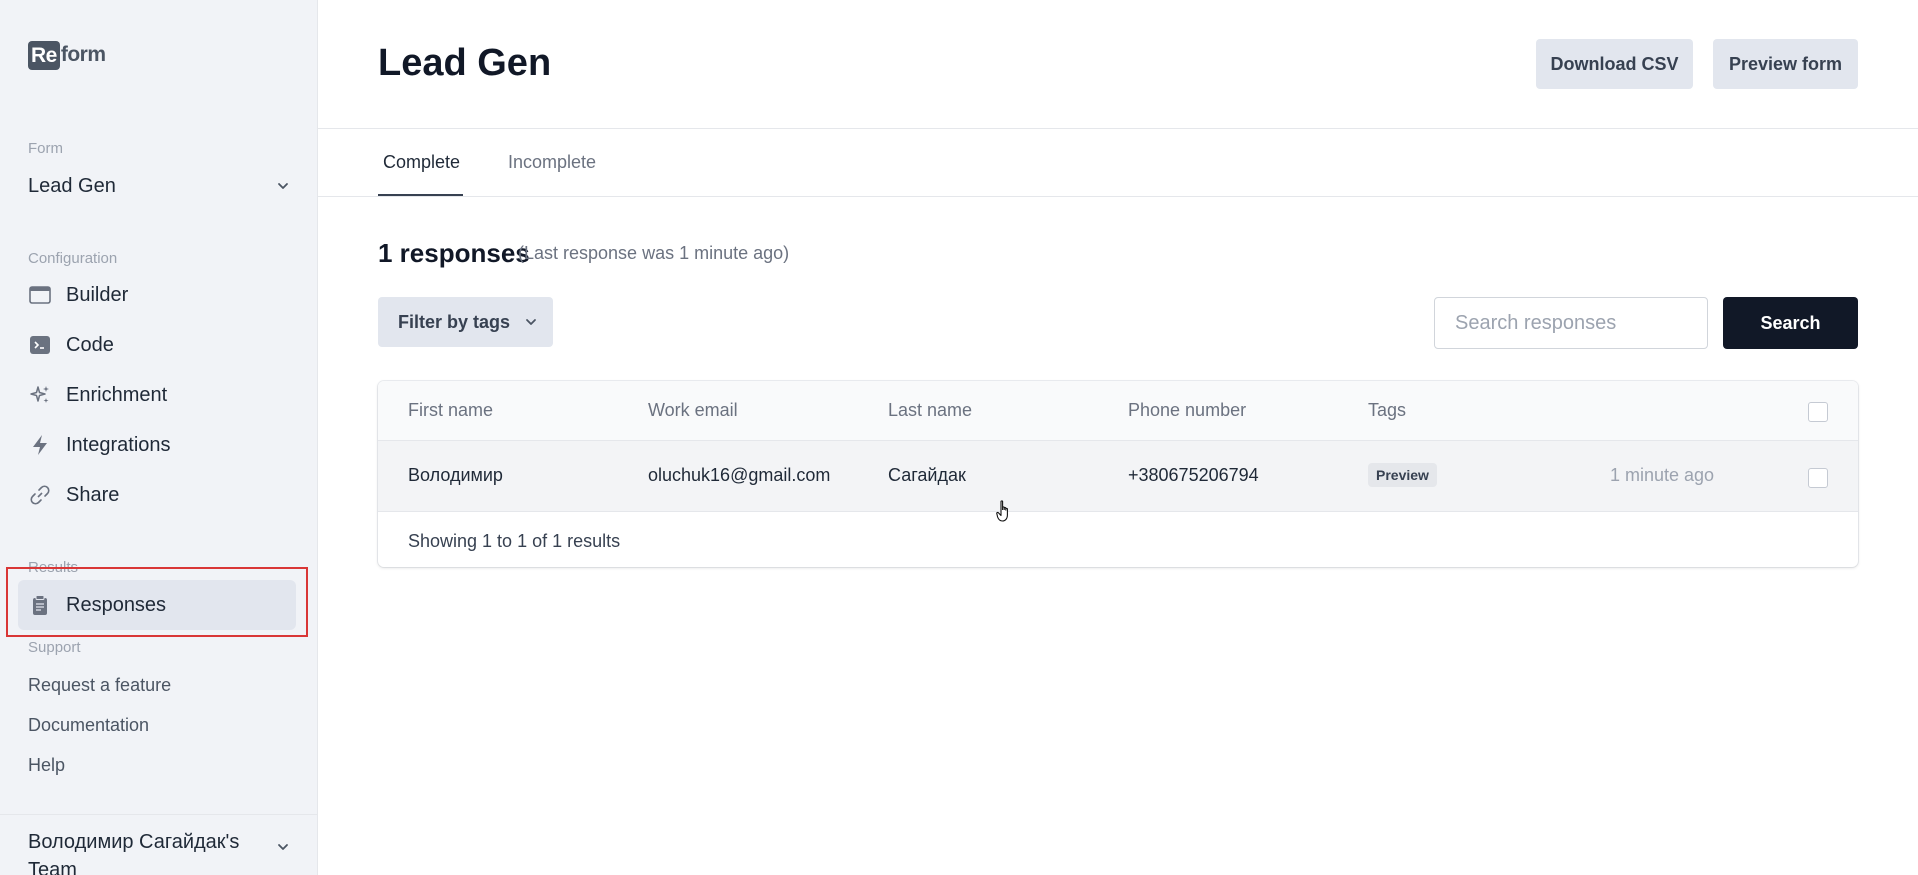 The width and height of the screenshot is (1918, 875). I want to click on sidebar-item-integrations: Integrations, so click(157, 445).